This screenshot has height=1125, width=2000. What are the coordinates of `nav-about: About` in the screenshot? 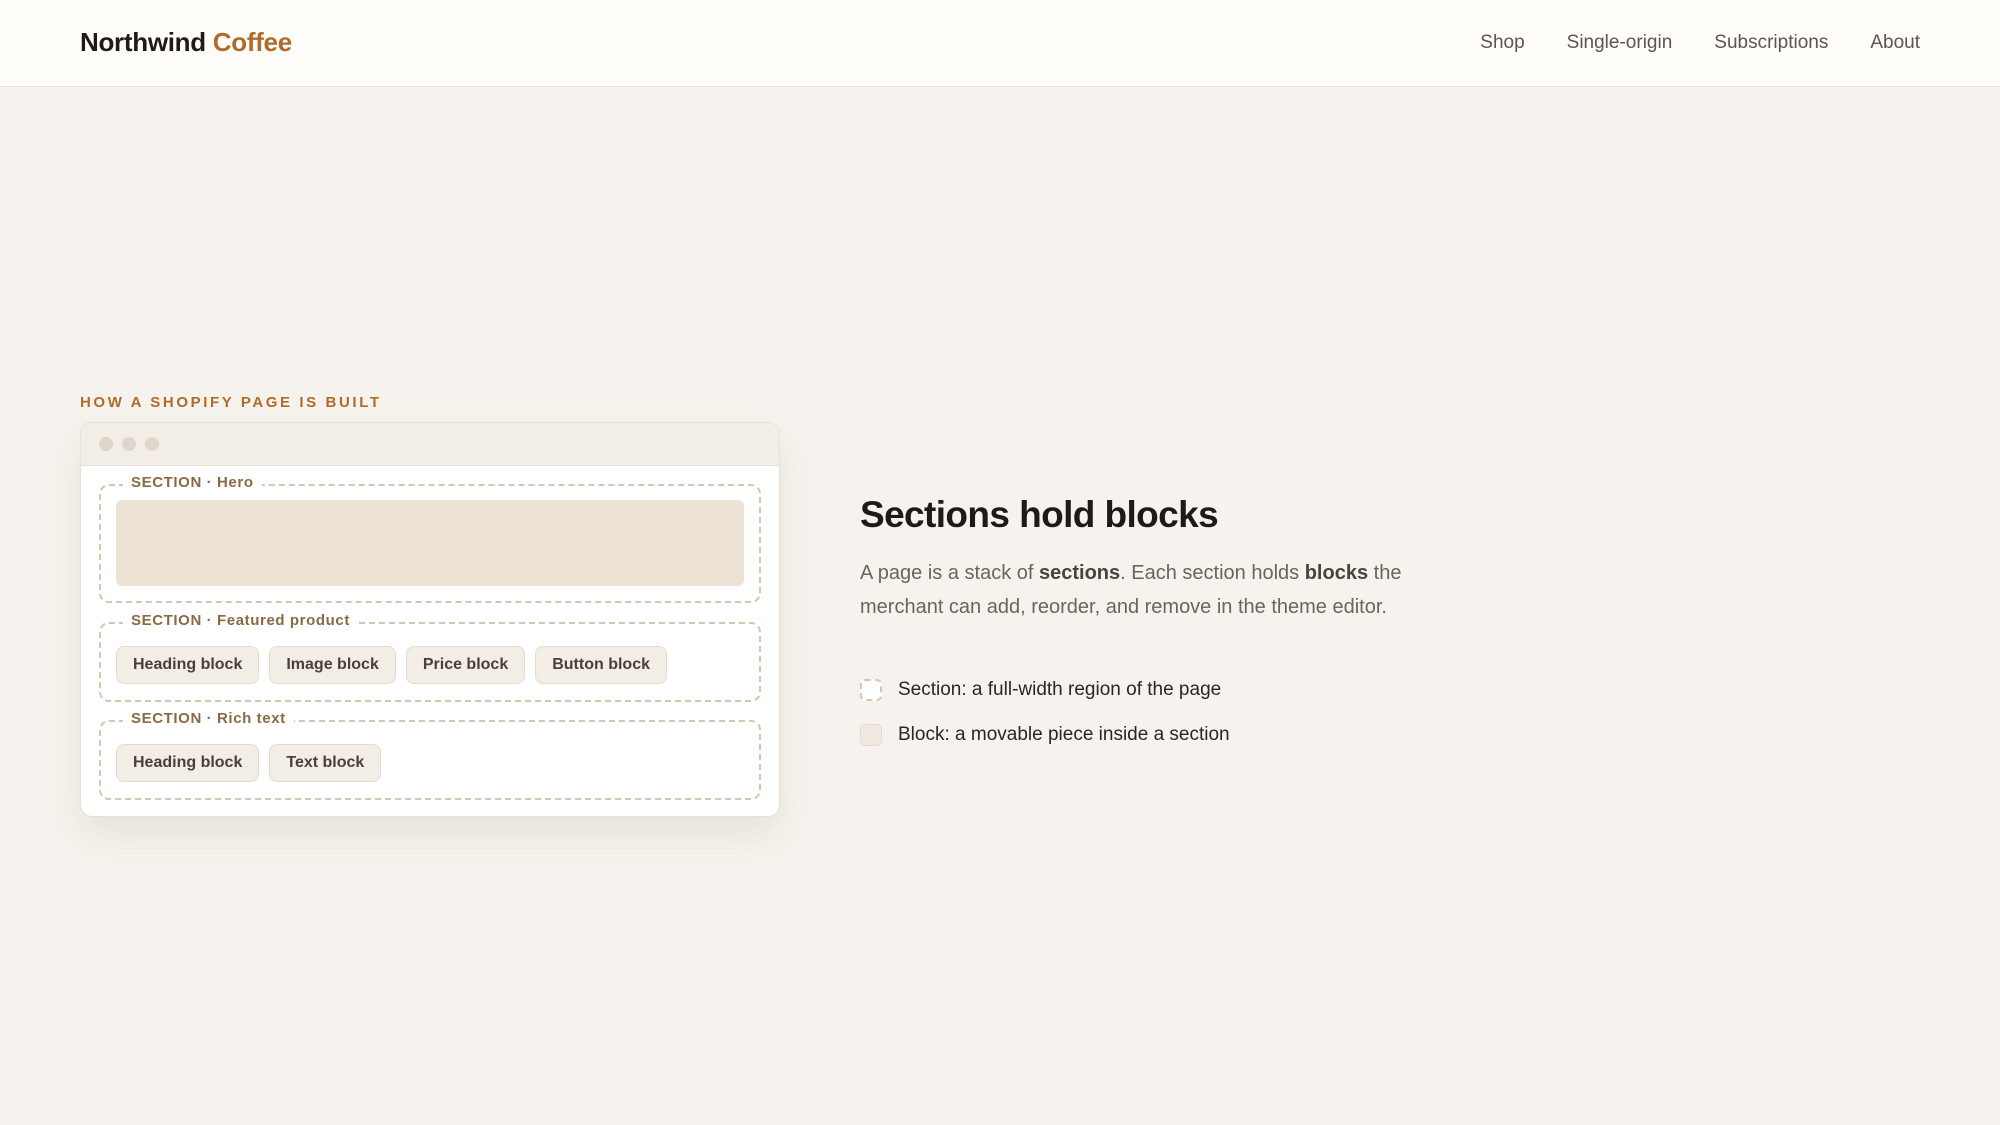 It's located at (1895, 43).